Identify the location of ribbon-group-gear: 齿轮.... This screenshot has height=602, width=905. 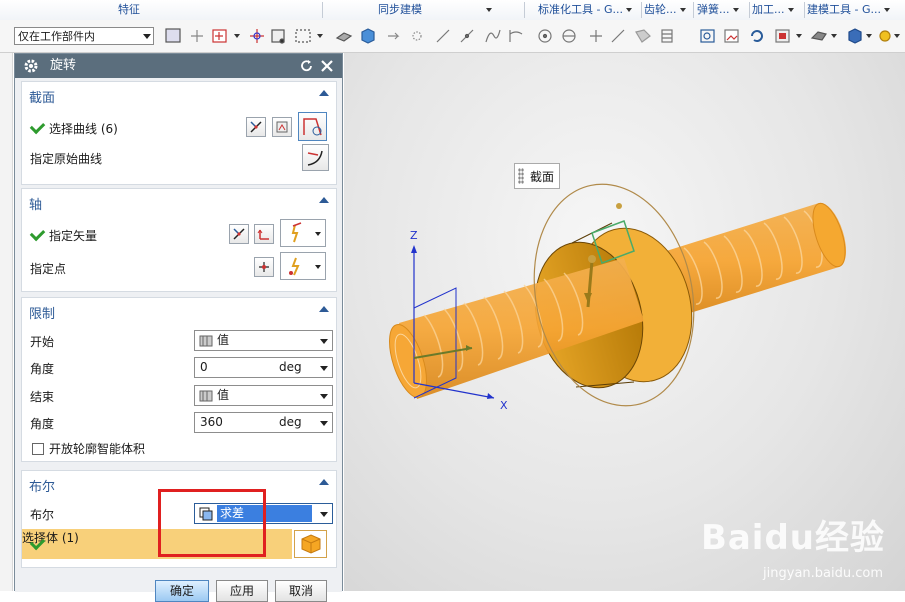
(667, 9).